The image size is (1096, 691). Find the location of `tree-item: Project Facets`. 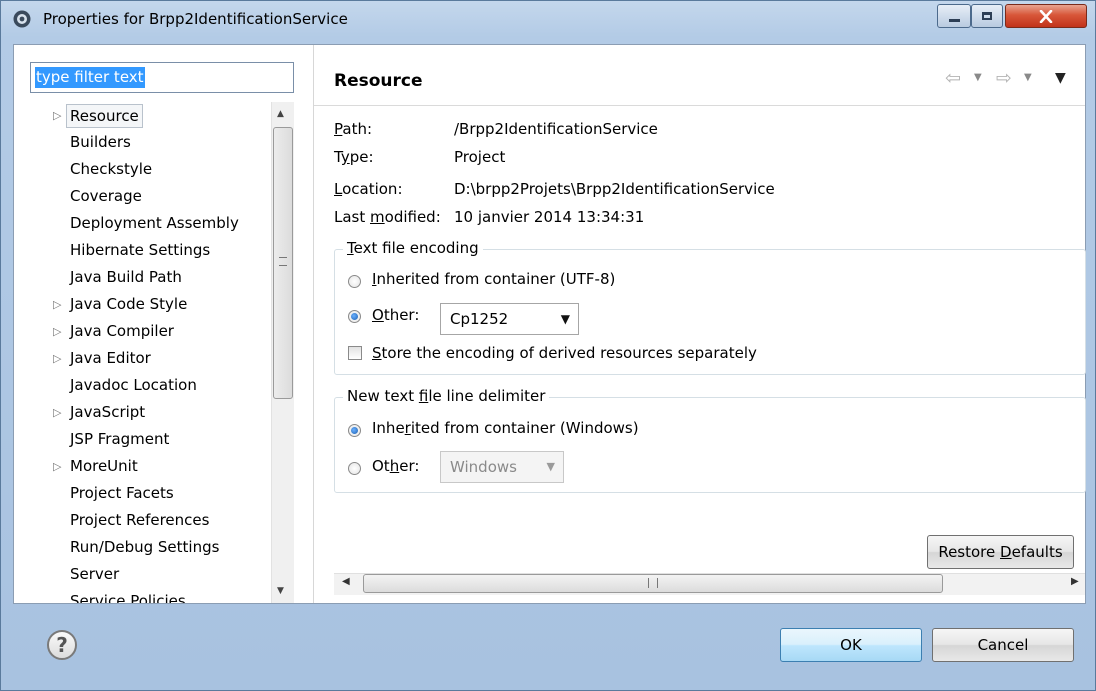

tree-item: Project Facets is located at coordinates (122, 493).